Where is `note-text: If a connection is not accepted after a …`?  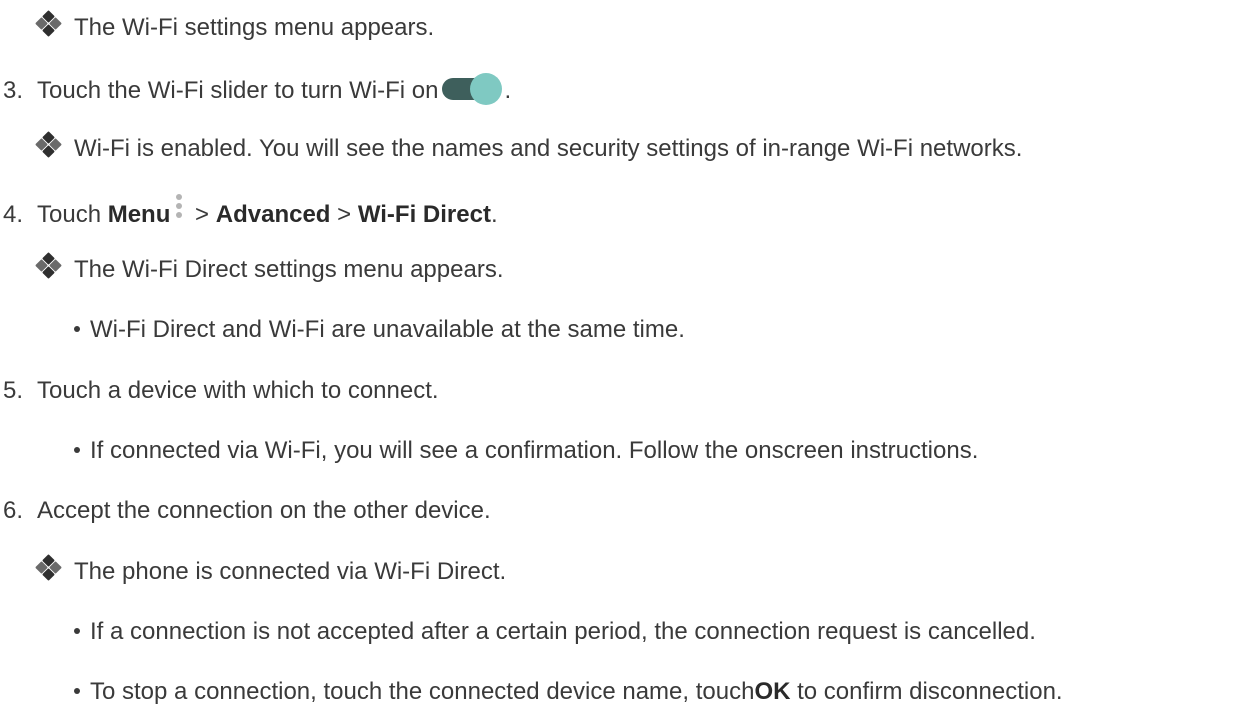 note-text: If a connection is not accepted after a … is located at coordinates (563, 631).